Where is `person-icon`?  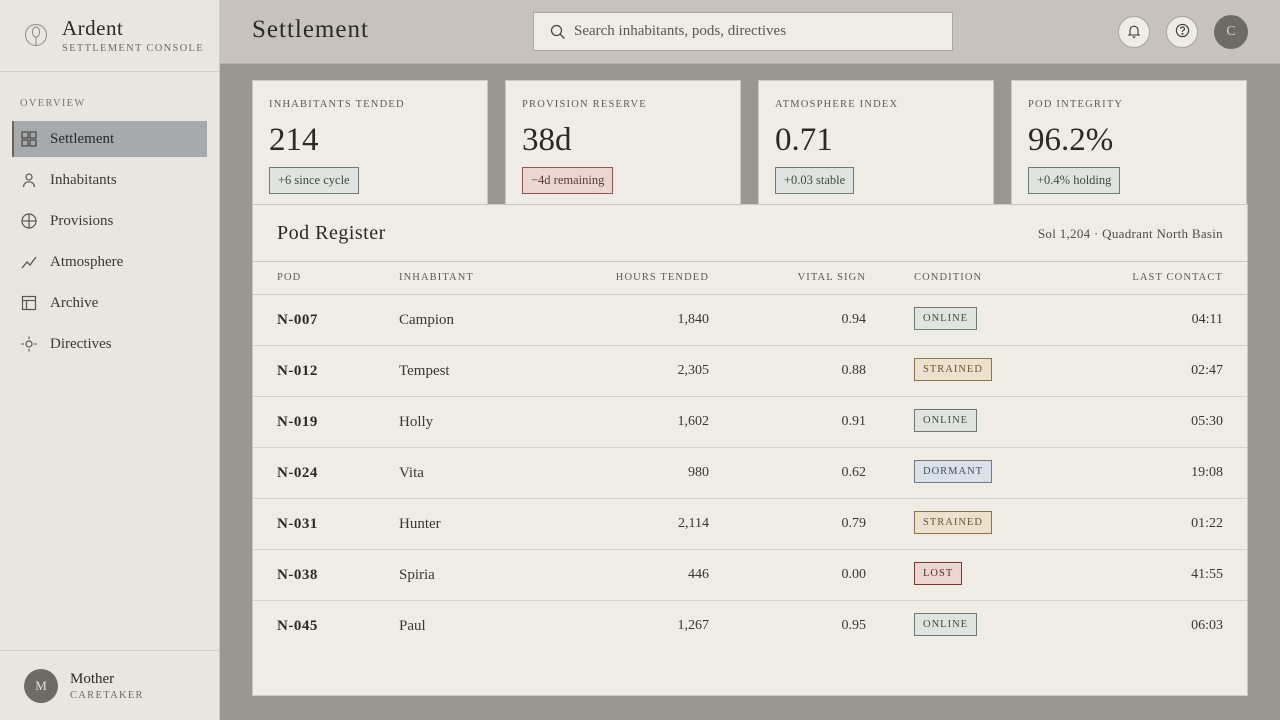 person-icon is located at coordinates (29, 180).